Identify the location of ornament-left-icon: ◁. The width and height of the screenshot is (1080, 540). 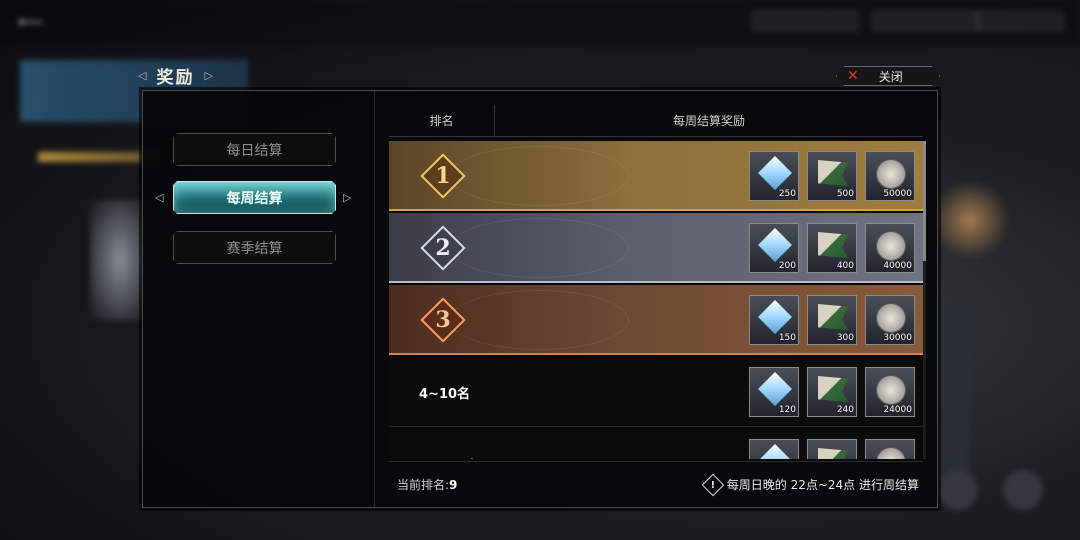
(142, 75).